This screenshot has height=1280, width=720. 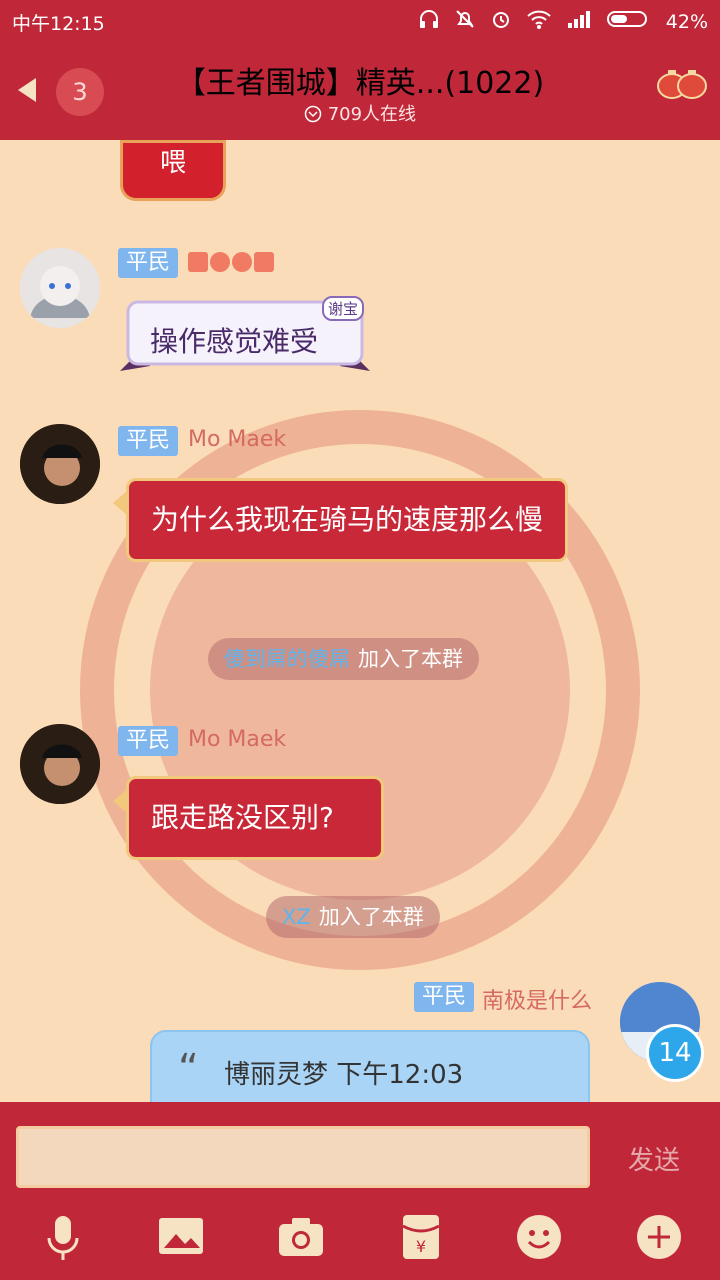 What do you see at coordinates (340, 520) in the screenshot?
I see `chat-bubble: 为什么我现在骑马的速度那么慢` at bounding box center [340, 520].